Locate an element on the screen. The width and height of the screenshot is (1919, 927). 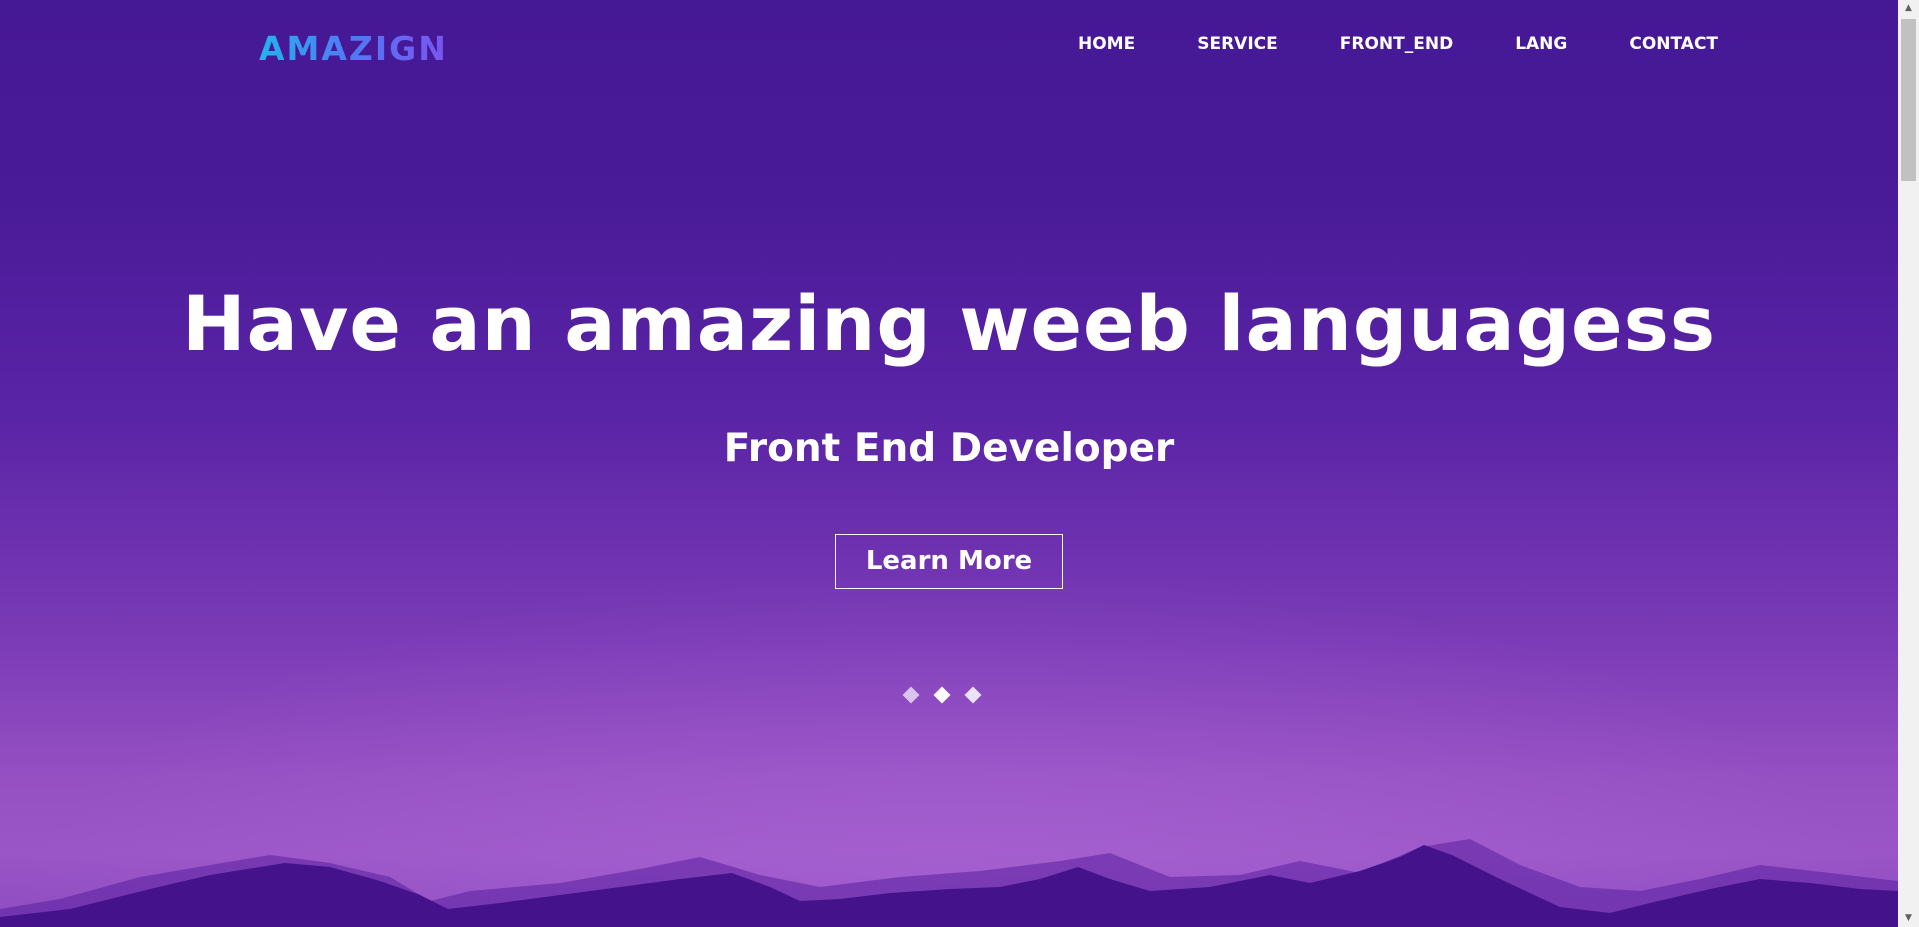
nav-item-service: SERVICE is located at coordinates (1237, 44).